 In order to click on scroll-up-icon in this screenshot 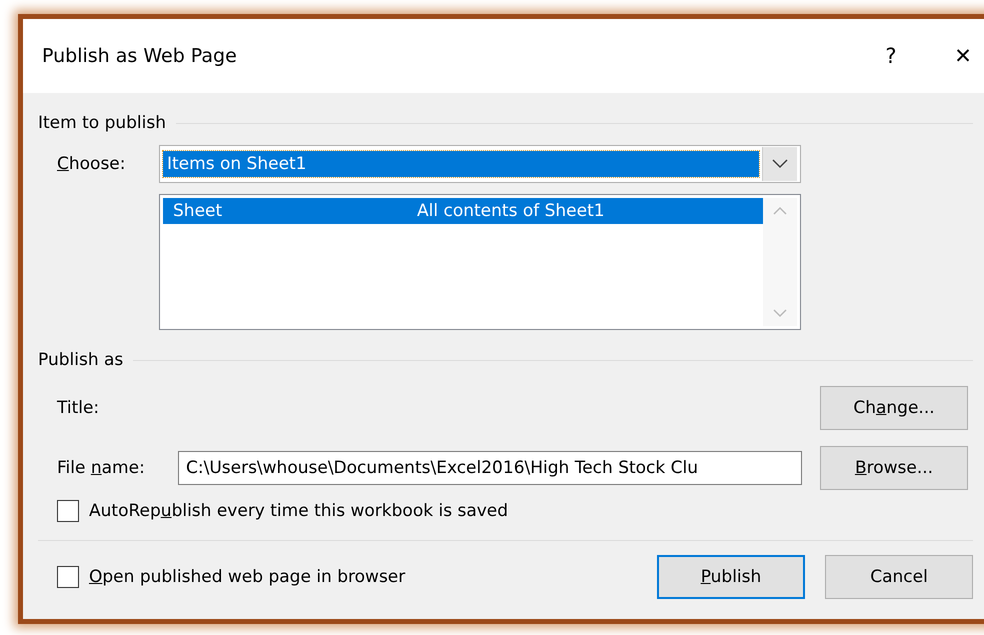, I will do `click(780, 210)`.